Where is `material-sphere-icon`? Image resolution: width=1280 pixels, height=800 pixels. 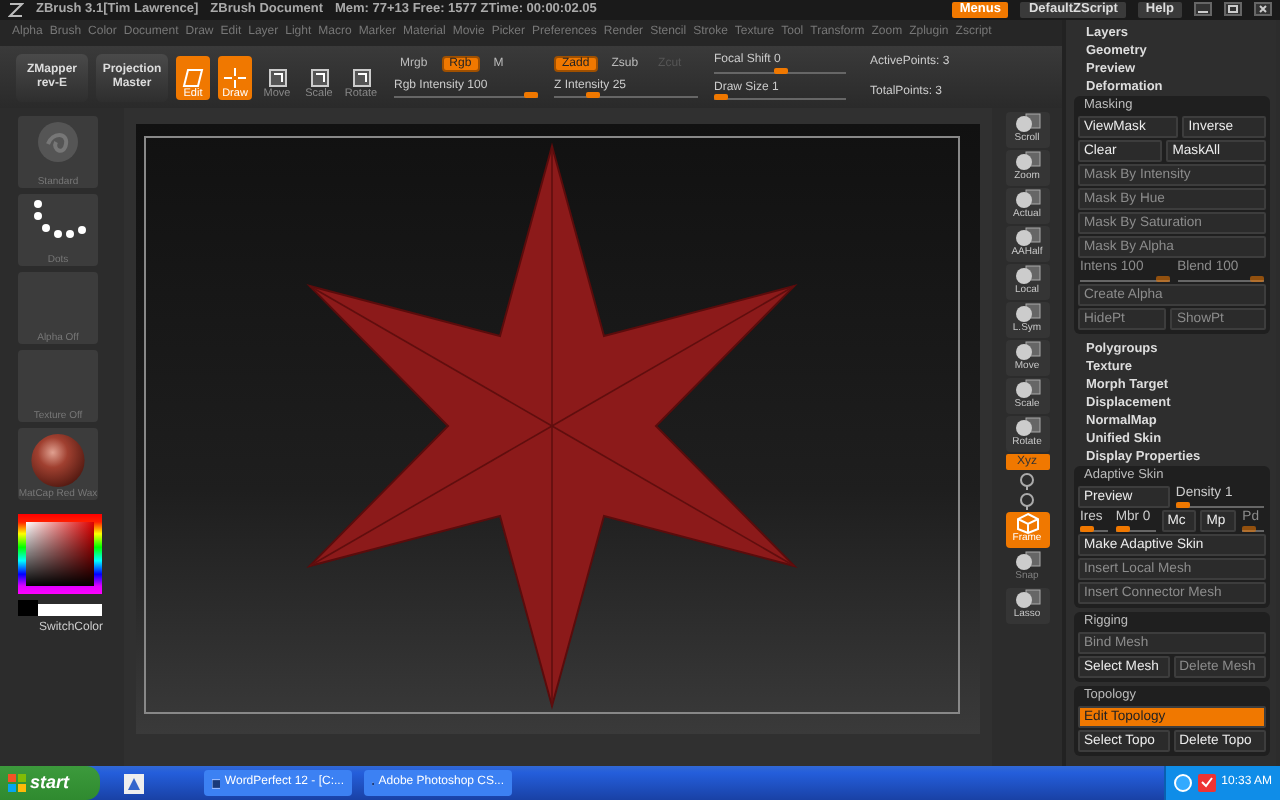
material-sphere-icon is located at coordinates (58, 461).